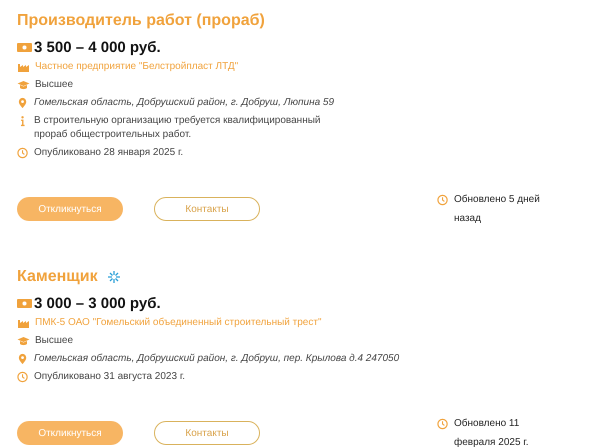 This screenshot has height=447, width=590. I want to click on updated-text: Обновлено 11 февраля 2025 г., so click(492, 432).